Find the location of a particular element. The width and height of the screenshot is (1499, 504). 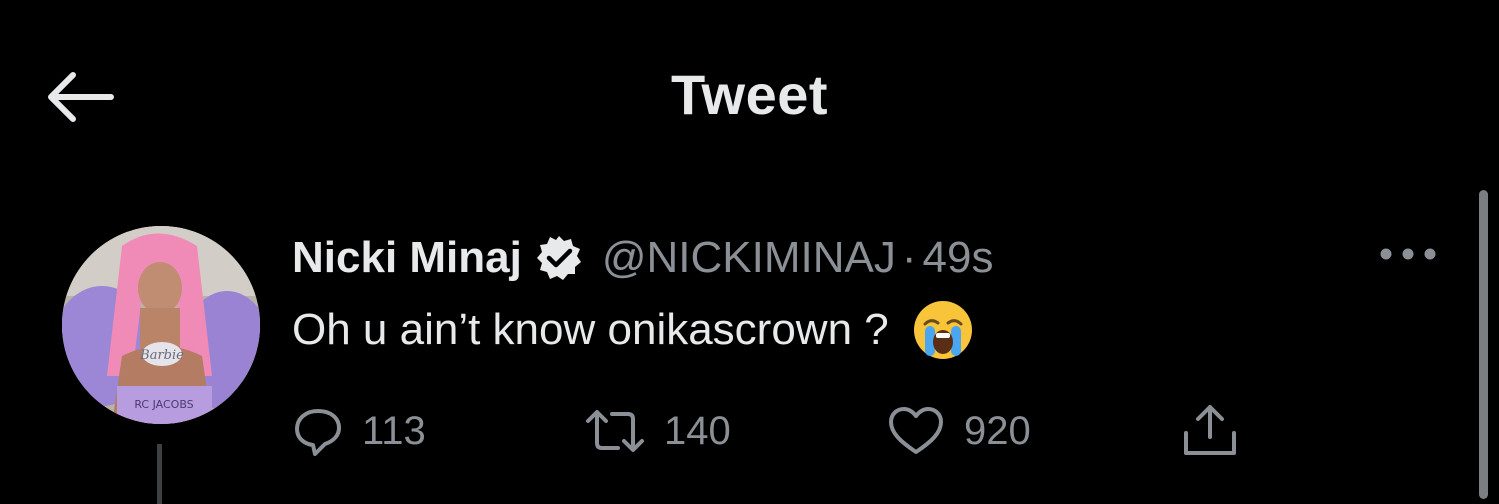

author-handle: @NICKIMINAJ is located at coordinates (749, 258).